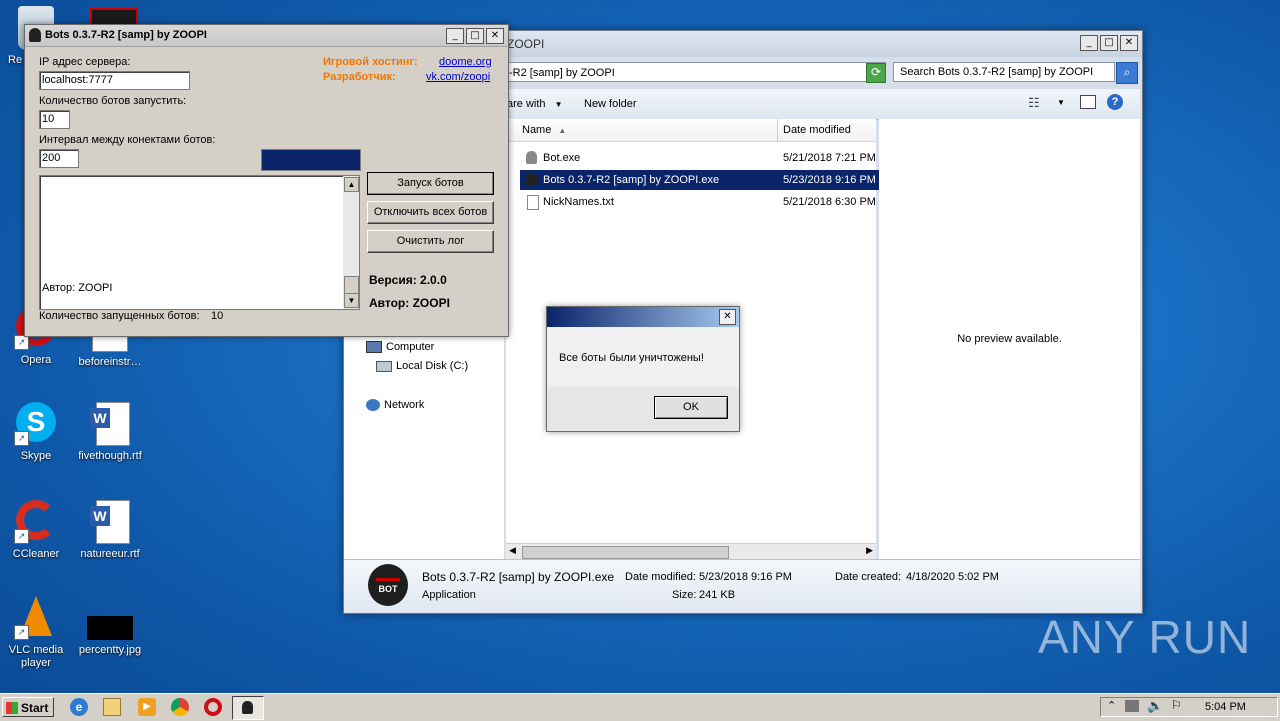 This screenshot has height=721, width=1280. Describe the element at coordinates (430, 241) in the screenshot. I see `clear-log-button: Очистить лог` at that location.